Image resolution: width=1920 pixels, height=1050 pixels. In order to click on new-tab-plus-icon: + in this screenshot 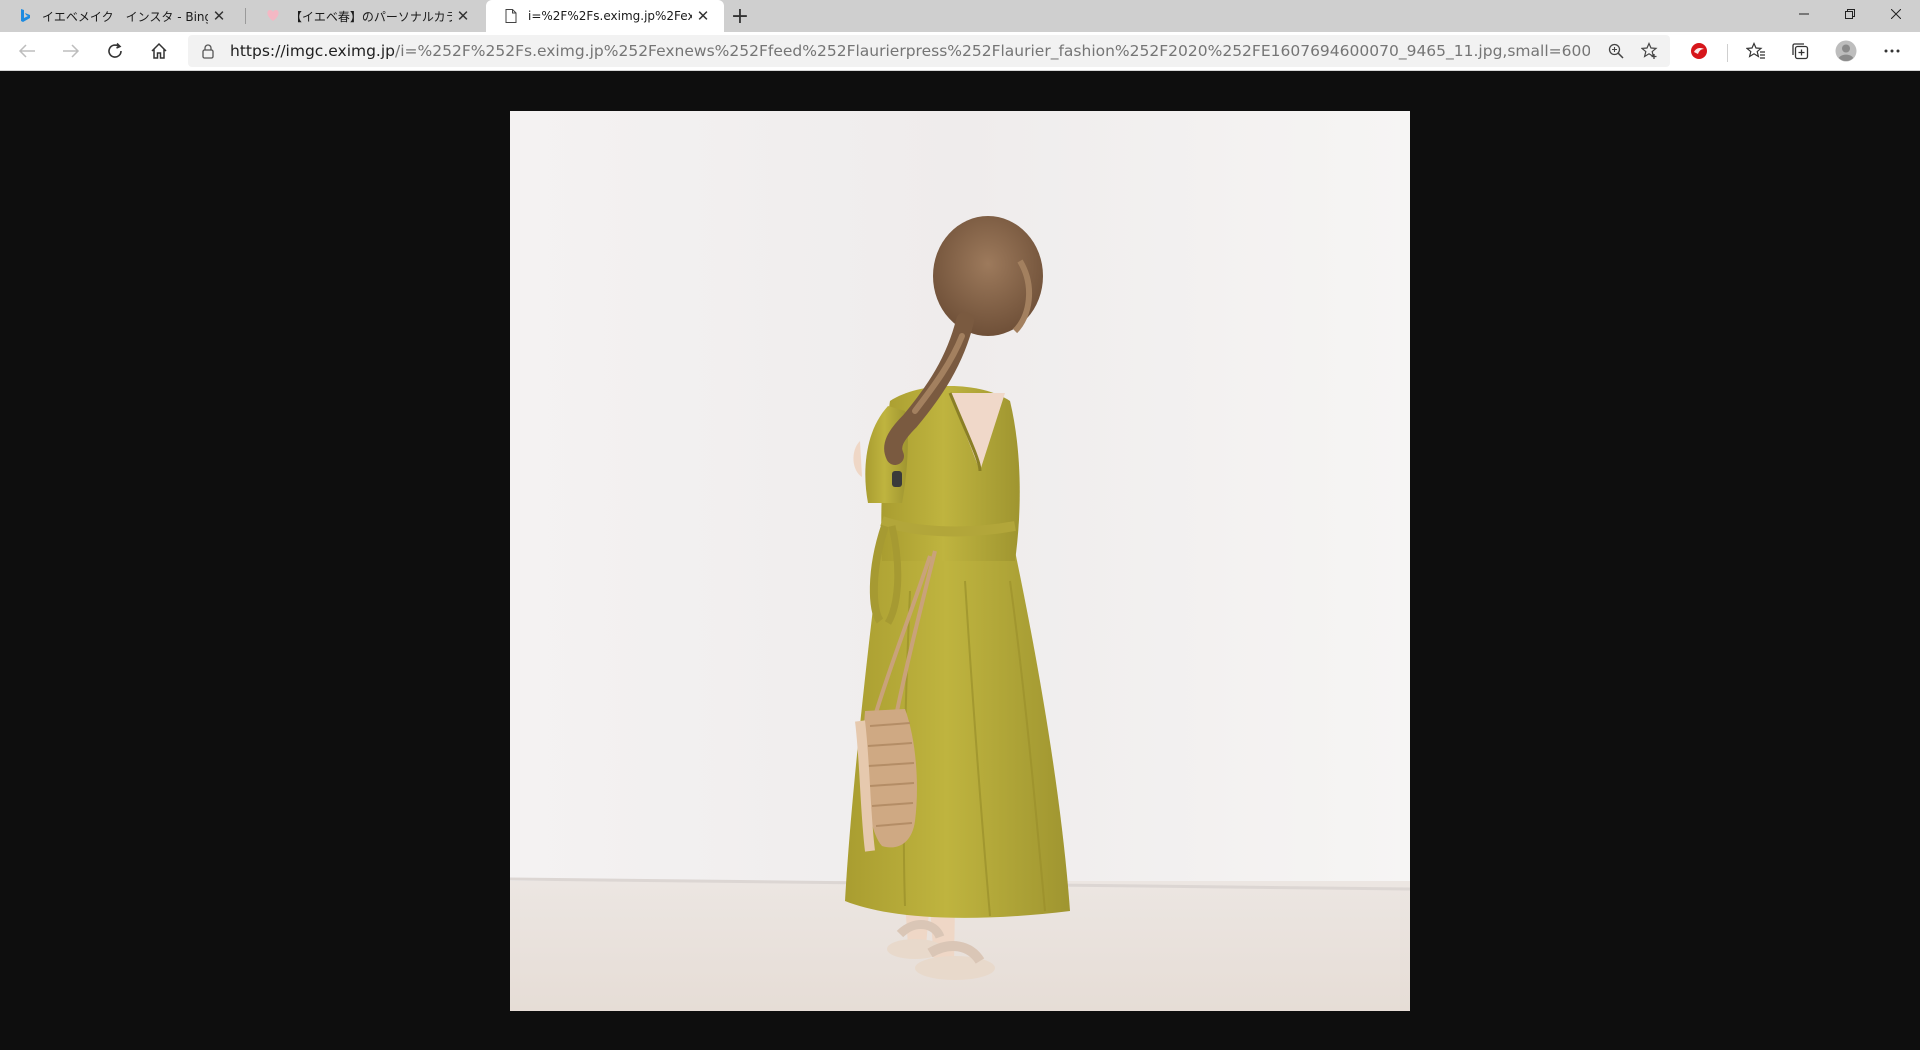, I will do `click(740, 16)`.